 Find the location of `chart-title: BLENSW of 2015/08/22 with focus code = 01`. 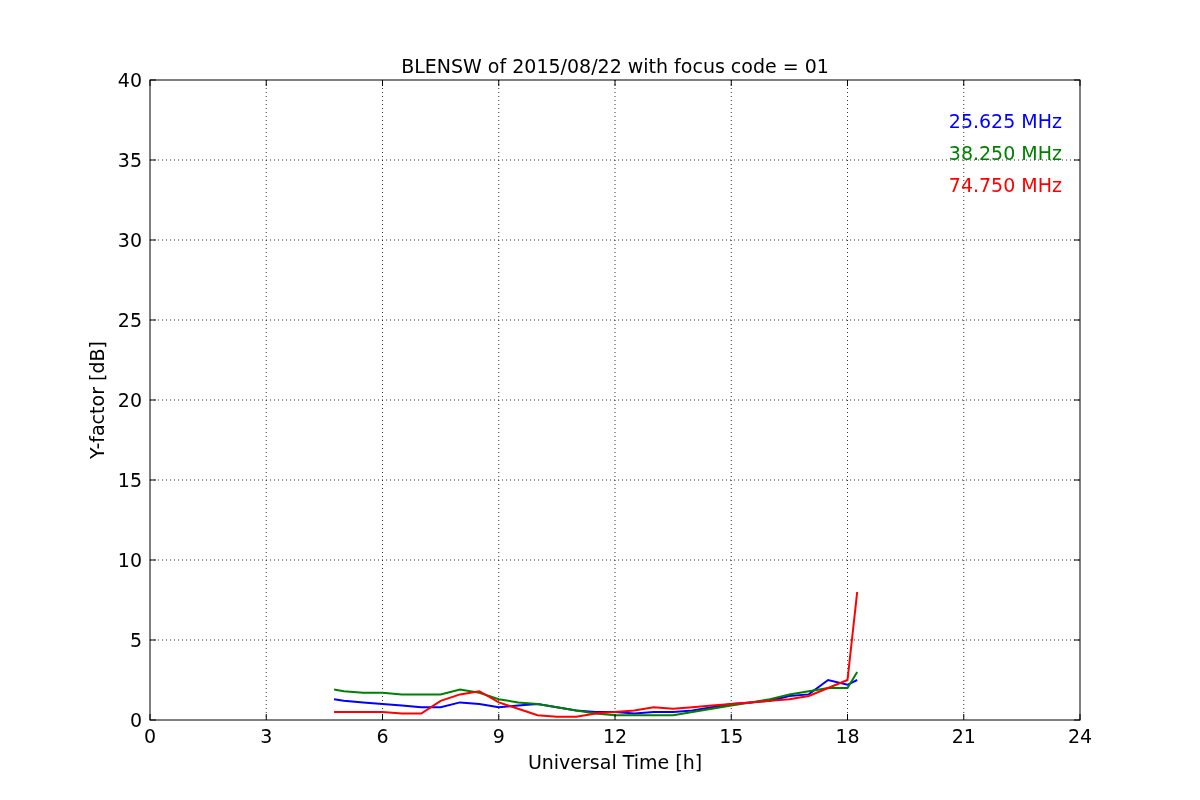

chart-title: BLENSW of 2015/08/22 with focus code = 01 is located at coordinates (615, 66).